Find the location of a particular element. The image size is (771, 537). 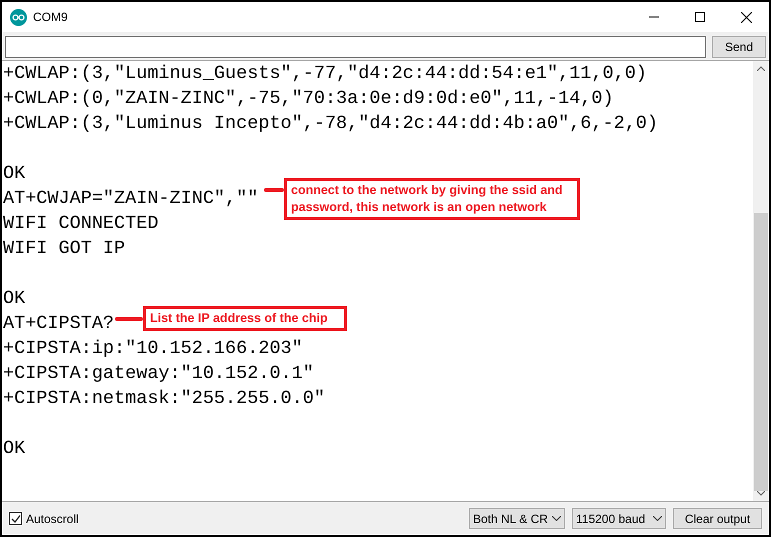

line-ending-dropdown: Both NL & CR is located at coordinates (517, 518).